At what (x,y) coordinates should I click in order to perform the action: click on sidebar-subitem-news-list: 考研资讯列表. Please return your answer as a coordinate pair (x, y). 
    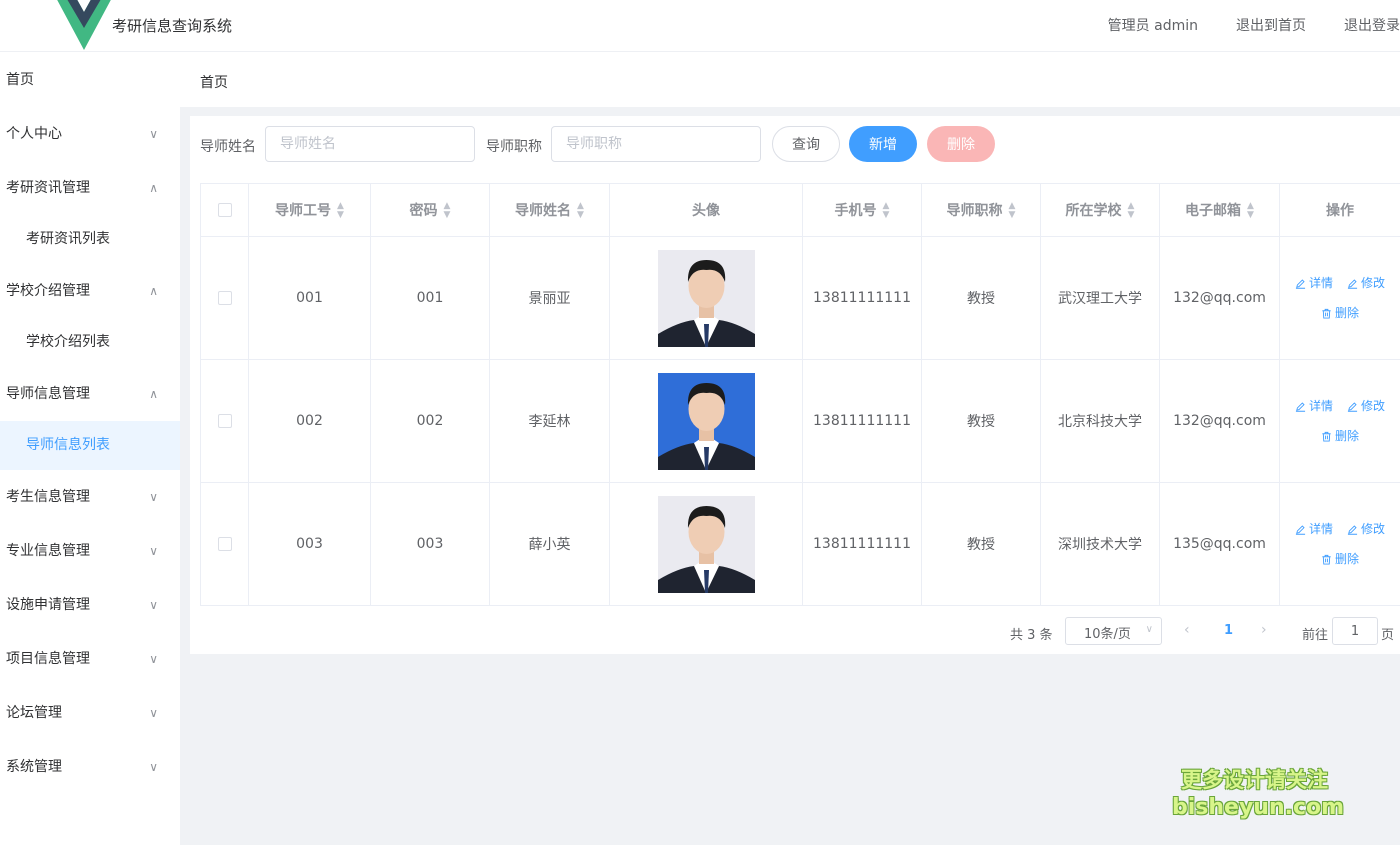
    Looking at the image, I should click on (90, 239).